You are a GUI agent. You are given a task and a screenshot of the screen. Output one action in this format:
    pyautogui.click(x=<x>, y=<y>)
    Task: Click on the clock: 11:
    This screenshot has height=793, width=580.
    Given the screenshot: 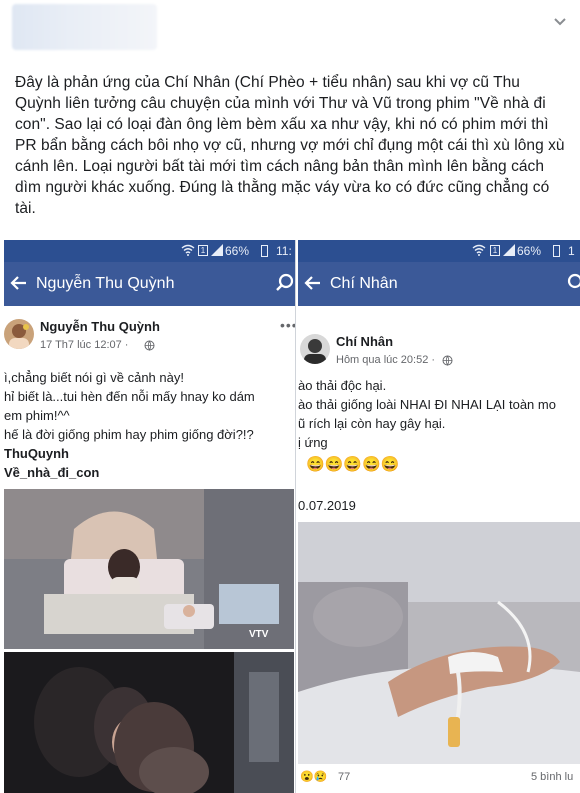 What is the action you would take?
    pyautogui.click(x=284, y=251)
    